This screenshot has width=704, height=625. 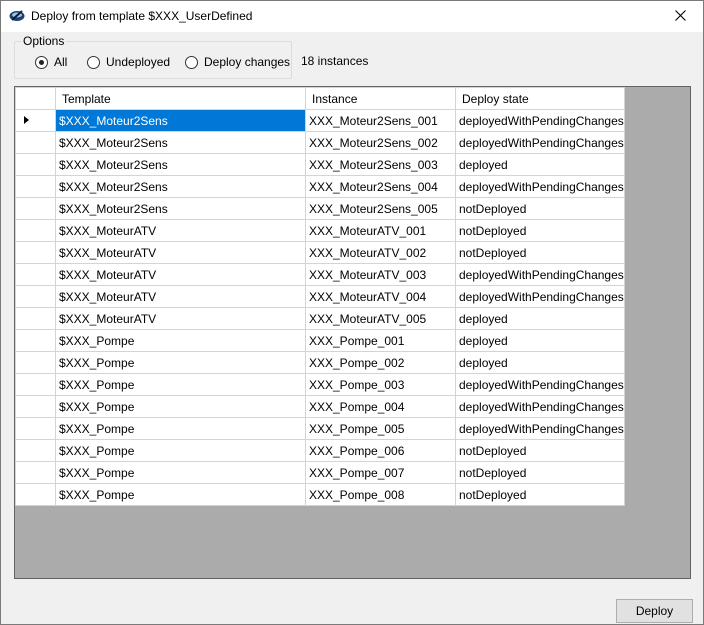 I want to click on cell-instance: XXX_Pompe_008, so click(x=380, y=494).